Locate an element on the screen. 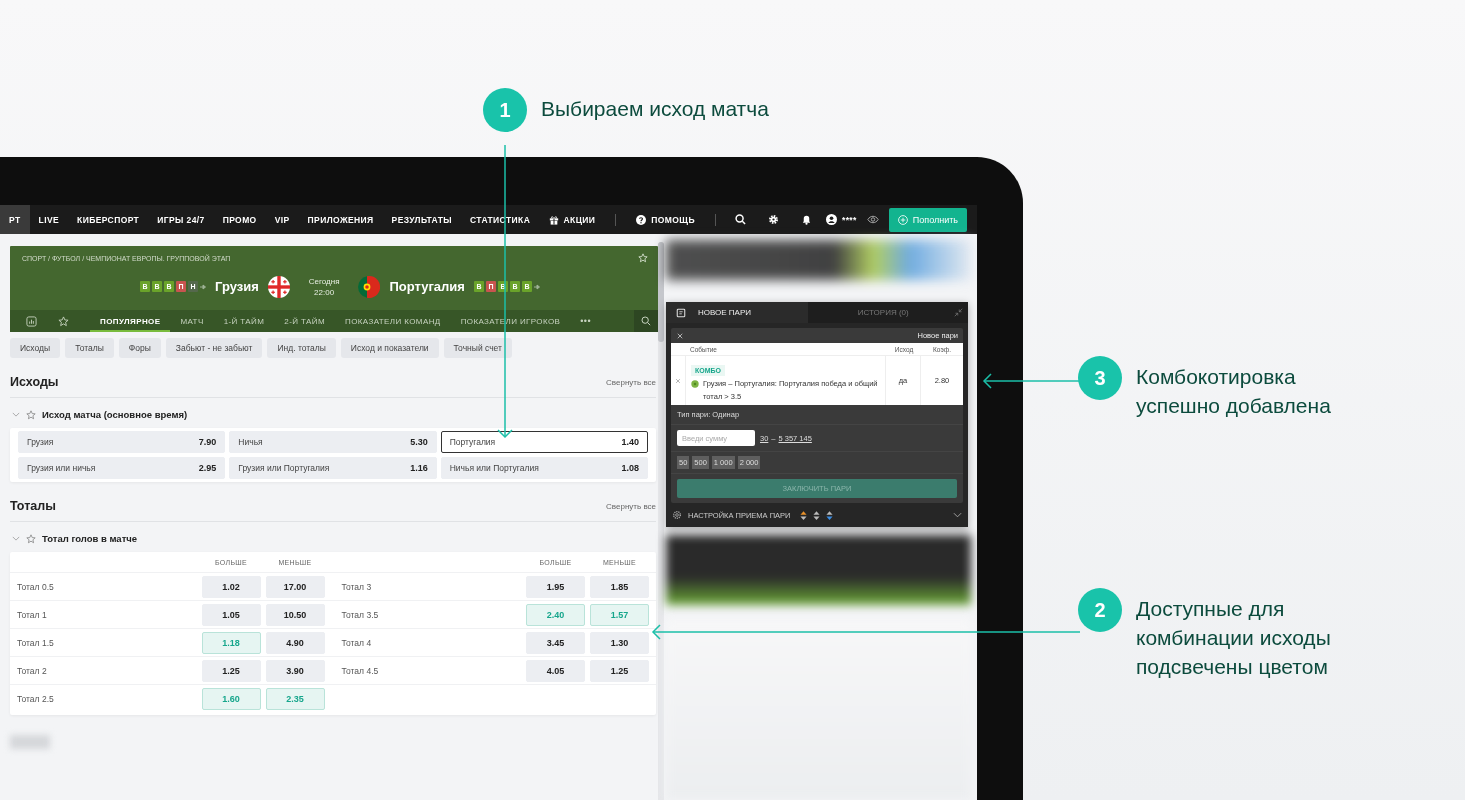 Image resolution: width=1465 pixels, height=800 pixels. ball-icon is located at coordinates (695, 383).